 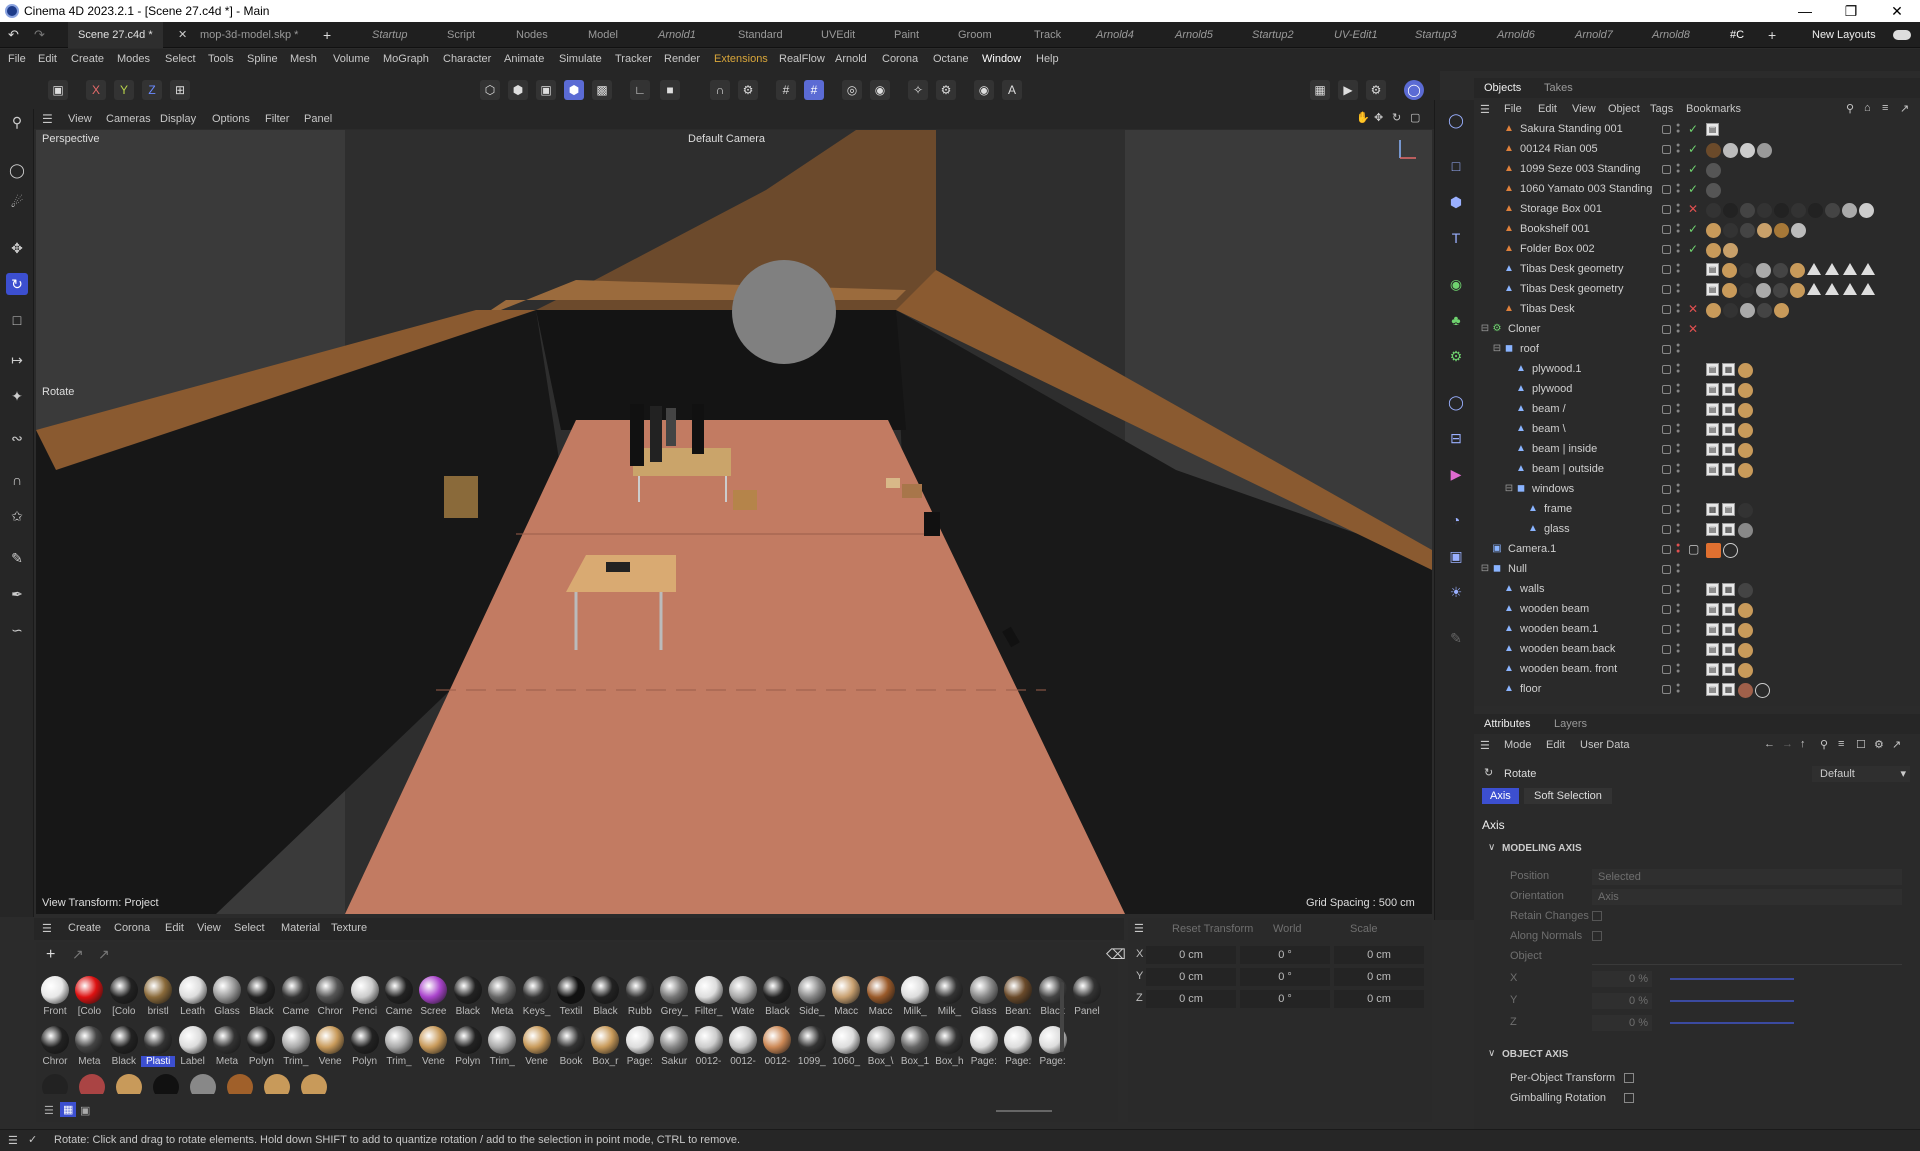 What do you see at coordinates (1737, 35) in the screenshot?
I see `layout-tab: #C` at bounding box center [1737, 35].